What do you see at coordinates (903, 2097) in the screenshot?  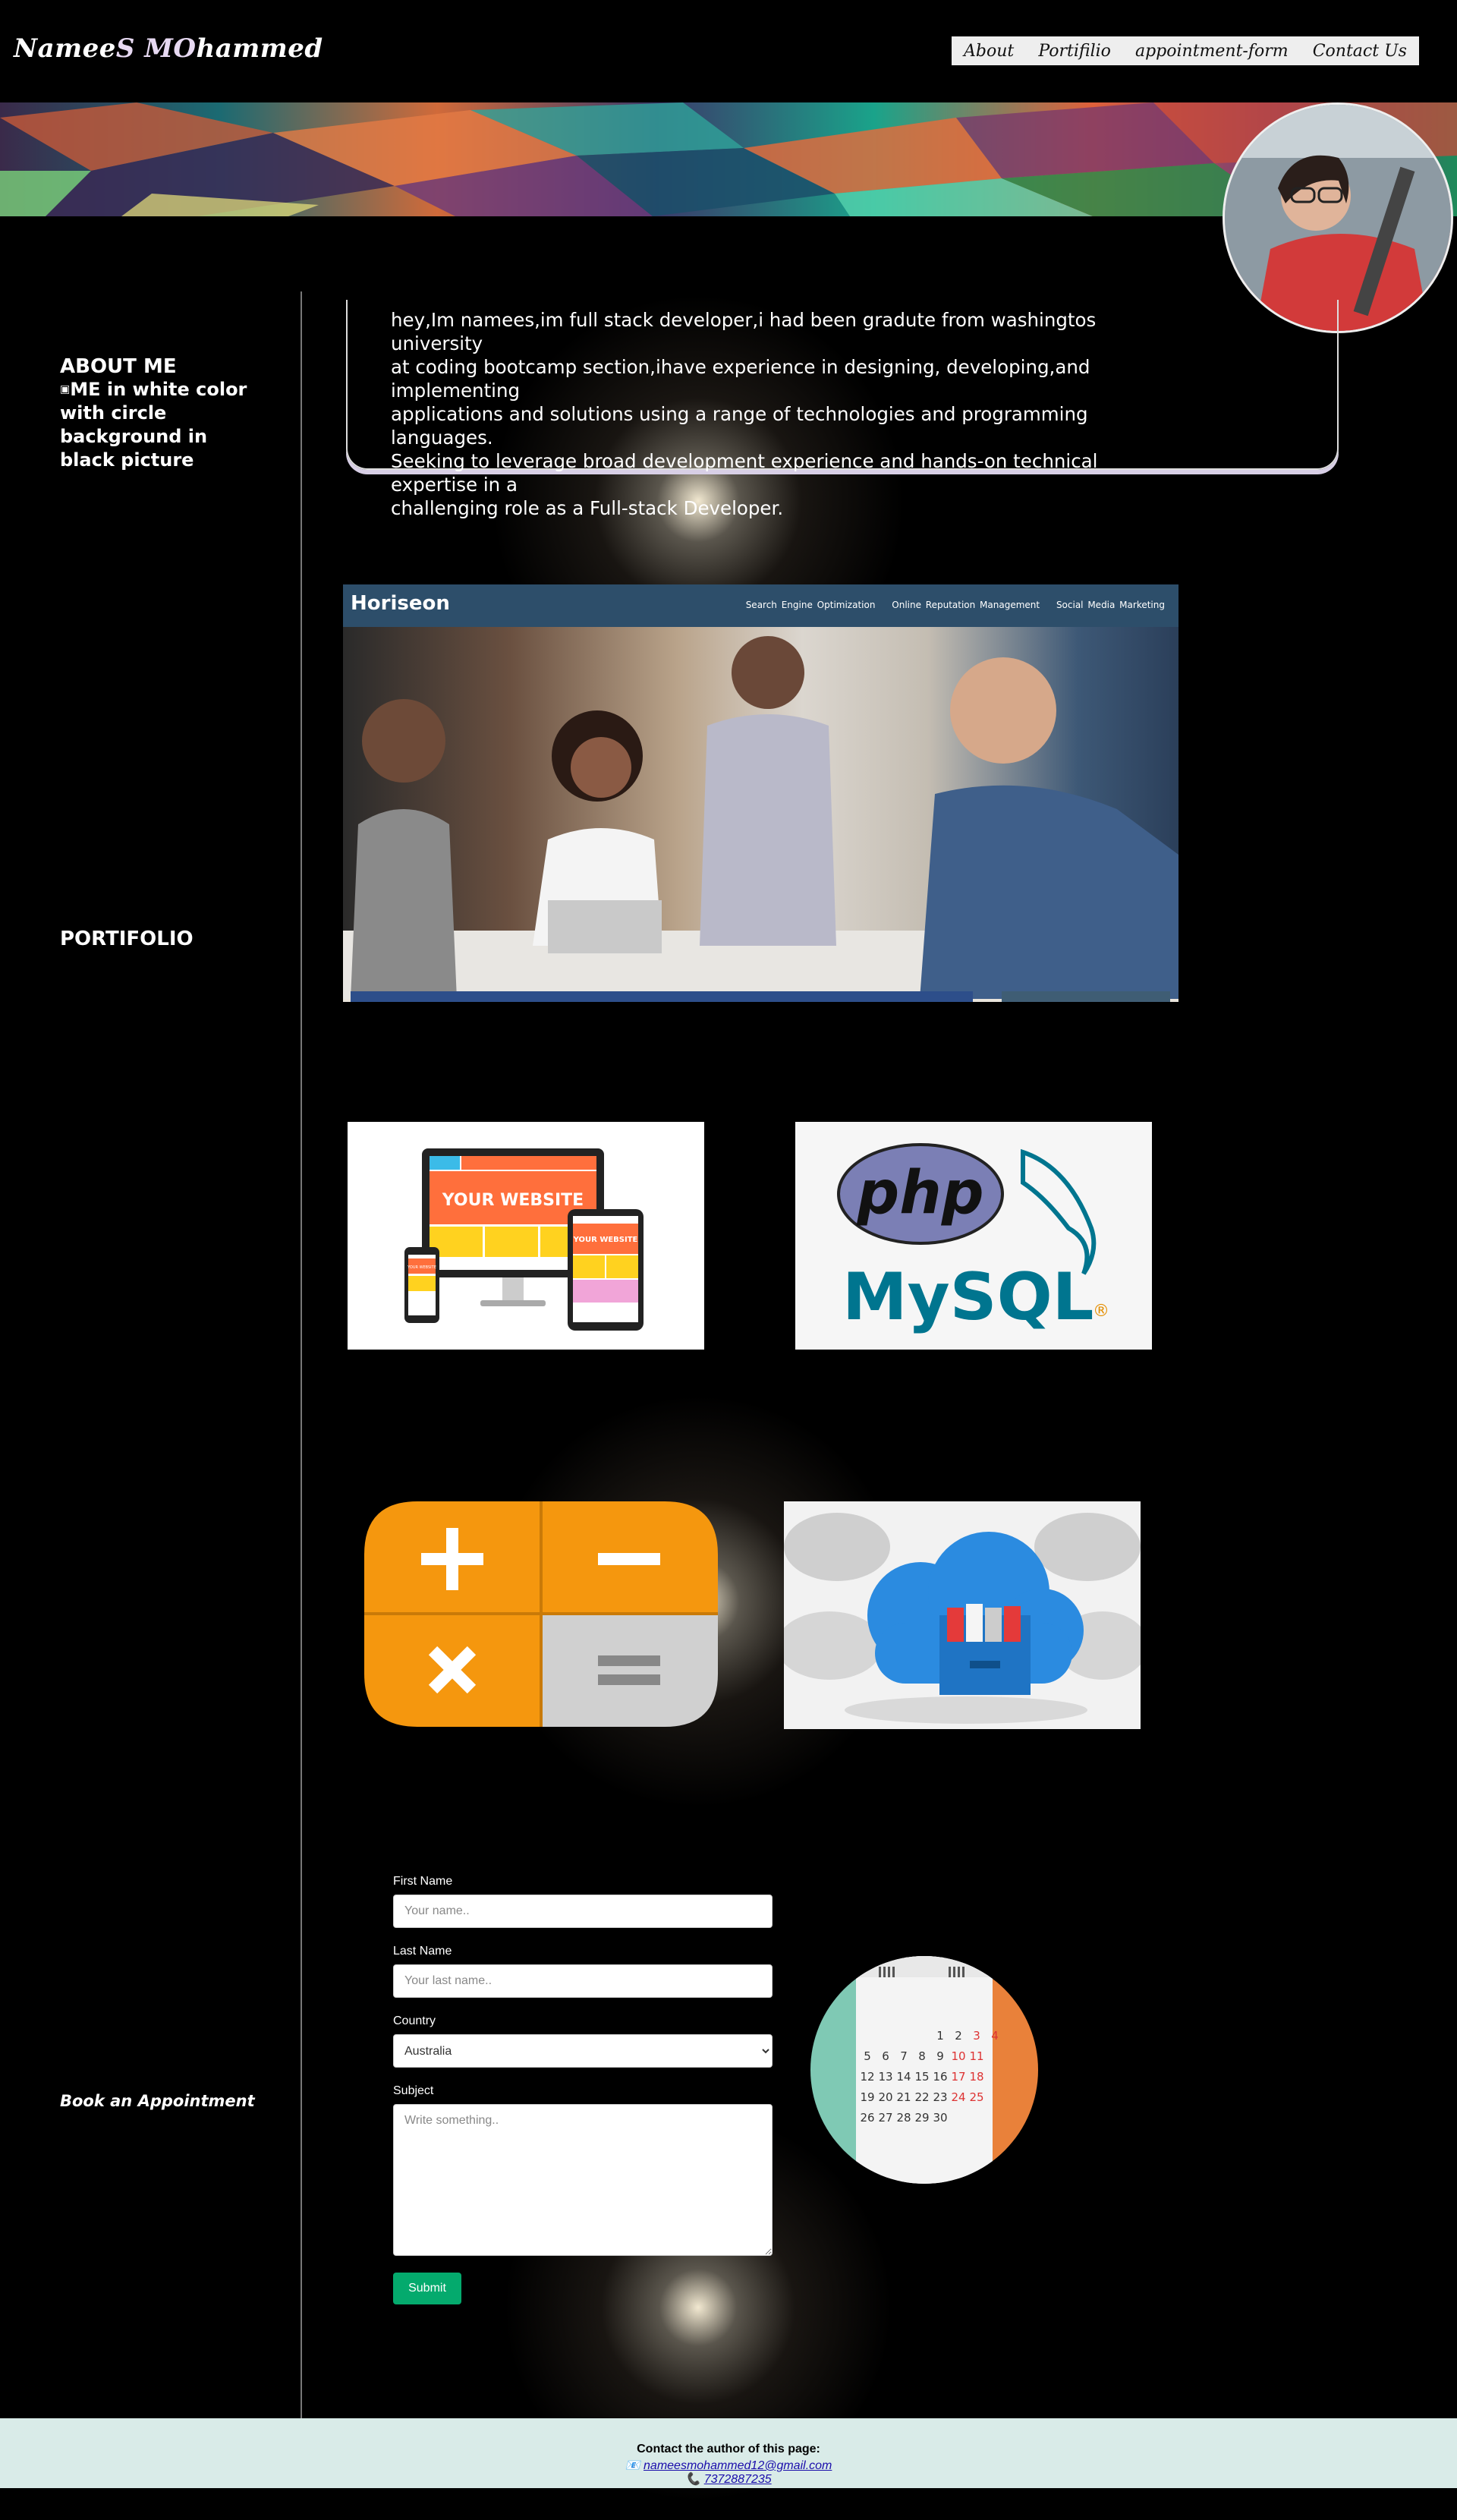 I see `calendar-day: 21` at bounding box center [903, 2097].